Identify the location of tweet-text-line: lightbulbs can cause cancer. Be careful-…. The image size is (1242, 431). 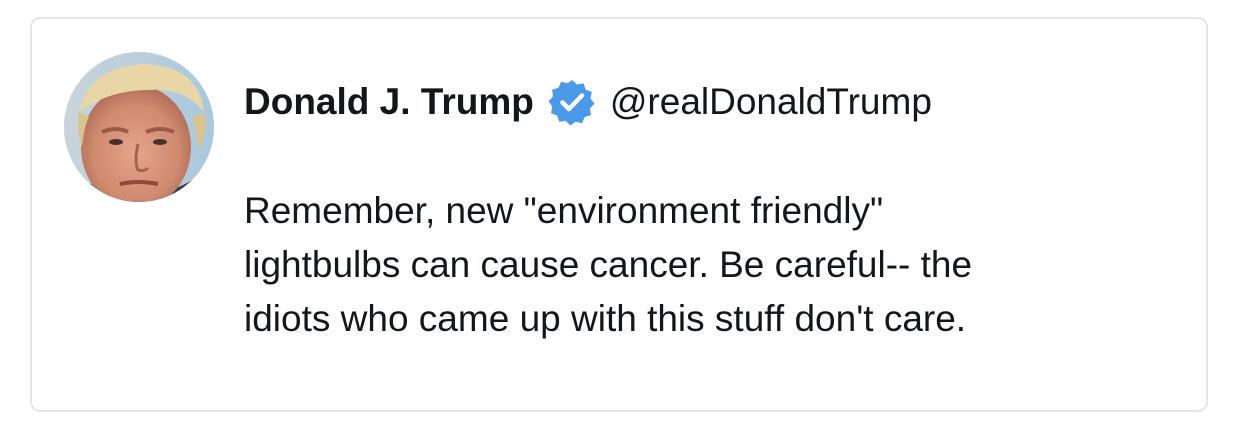
(608, 264).